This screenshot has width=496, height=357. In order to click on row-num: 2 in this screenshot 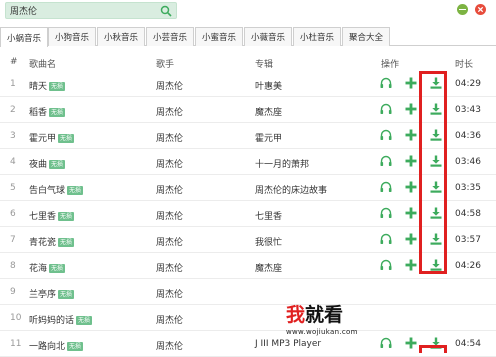, I will do `click(13, 110)`.